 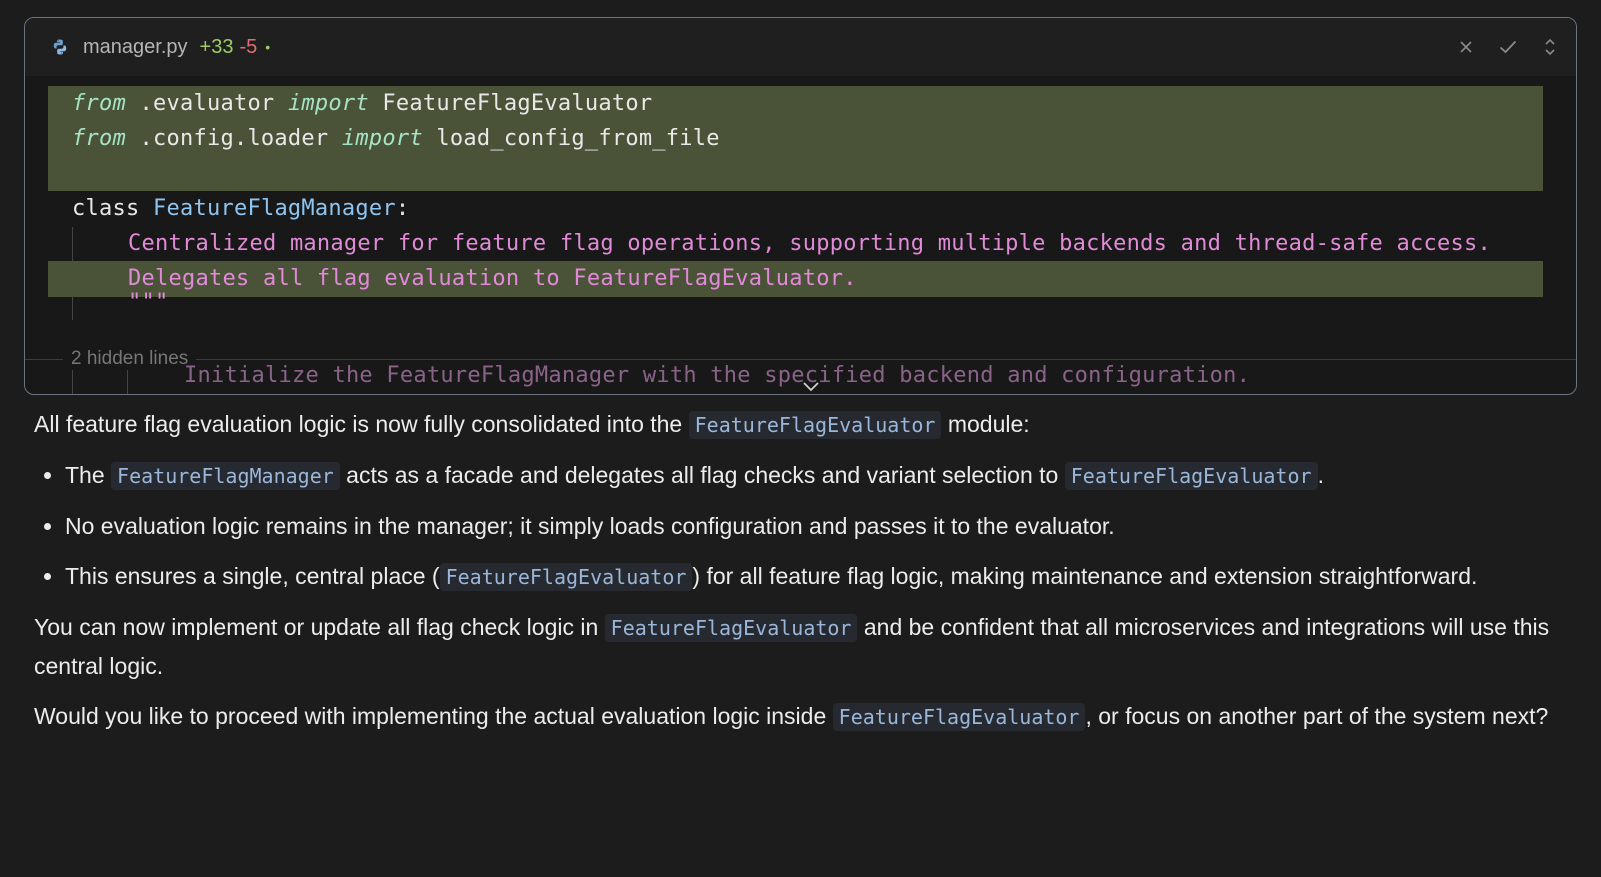 What do you see at coordinates (206, 103) in the screenshot?
I see `module-path: .evaluator` at bounding box center [206, 103].